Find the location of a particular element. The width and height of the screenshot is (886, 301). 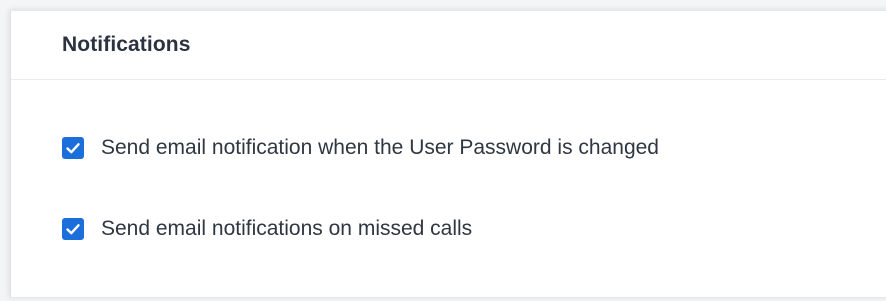

missed-calls-notification-label: Send email notifications on missed calls is located at coordinates (287, 228).